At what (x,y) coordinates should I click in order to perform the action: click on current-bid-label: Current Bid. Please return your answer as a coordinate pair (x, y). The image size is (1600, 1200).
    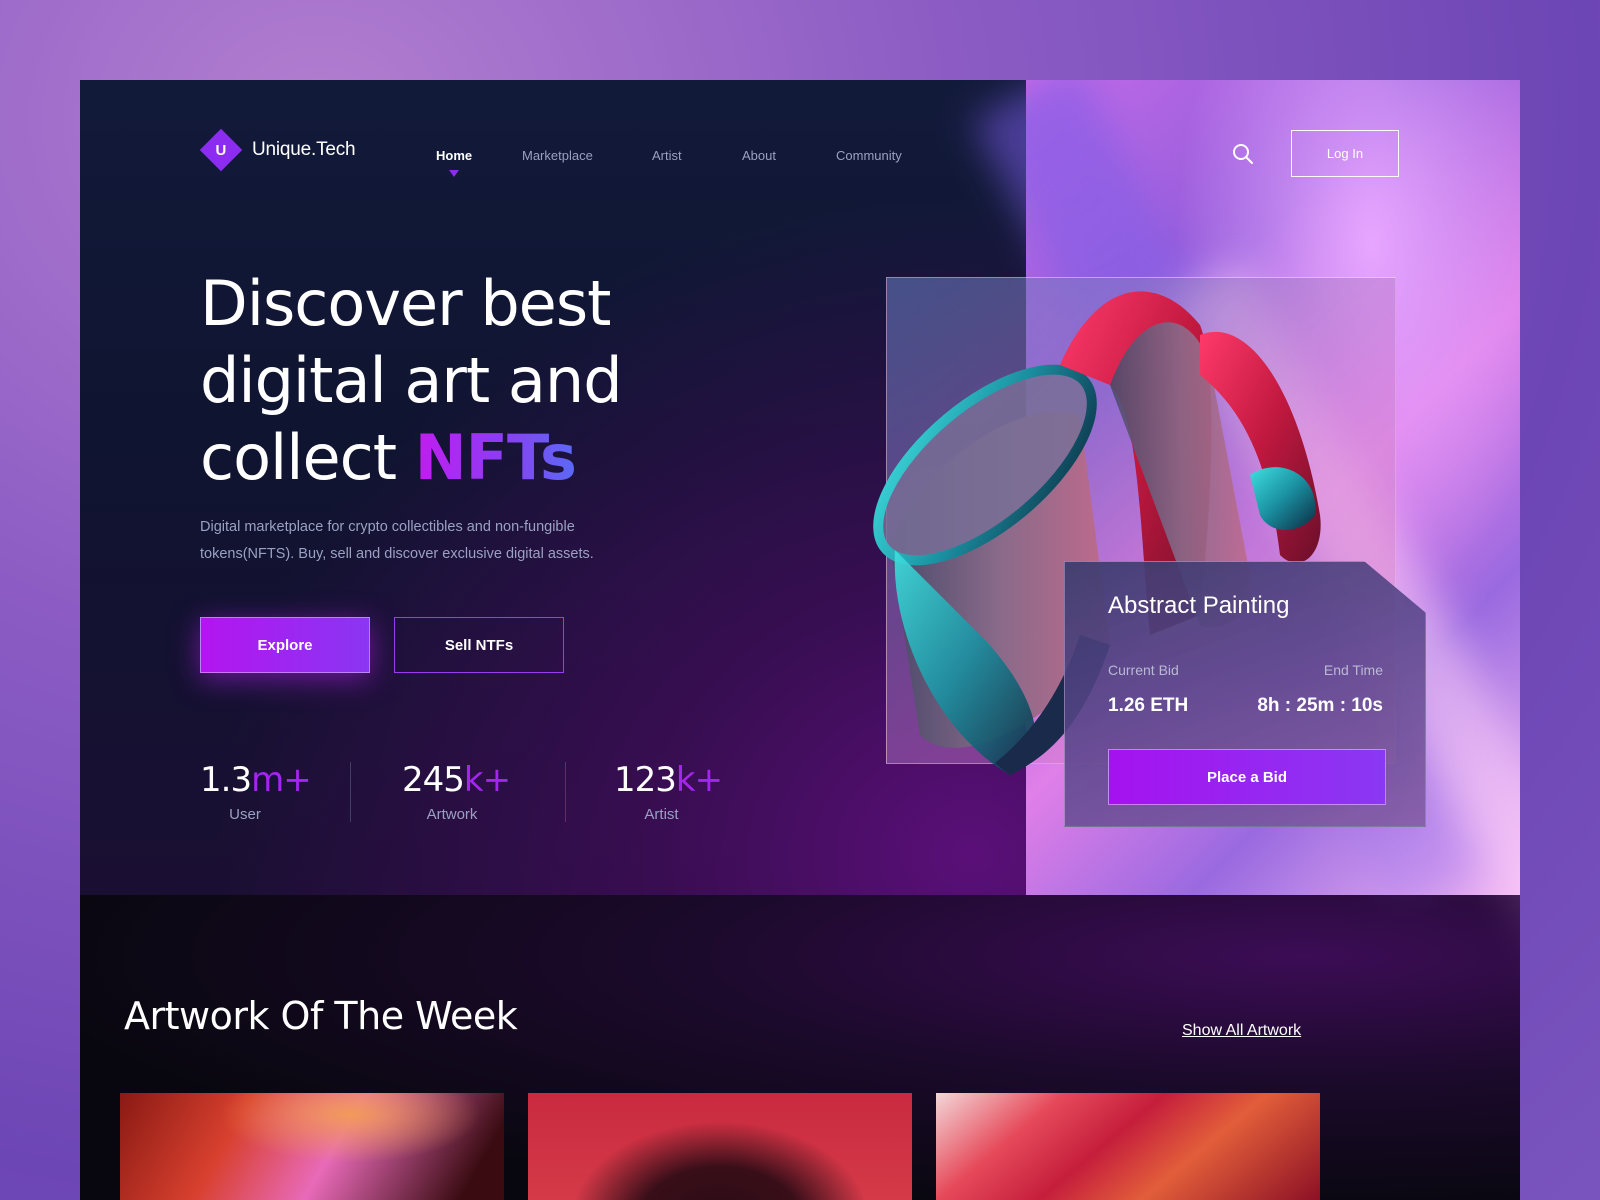
    Looking at the image, I should click on (1143, 670).